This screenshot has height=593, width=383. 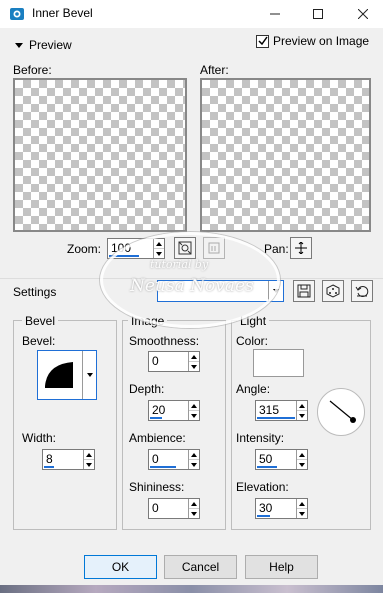 I want to click on angle-value-bar, so click(x=276, y=418).